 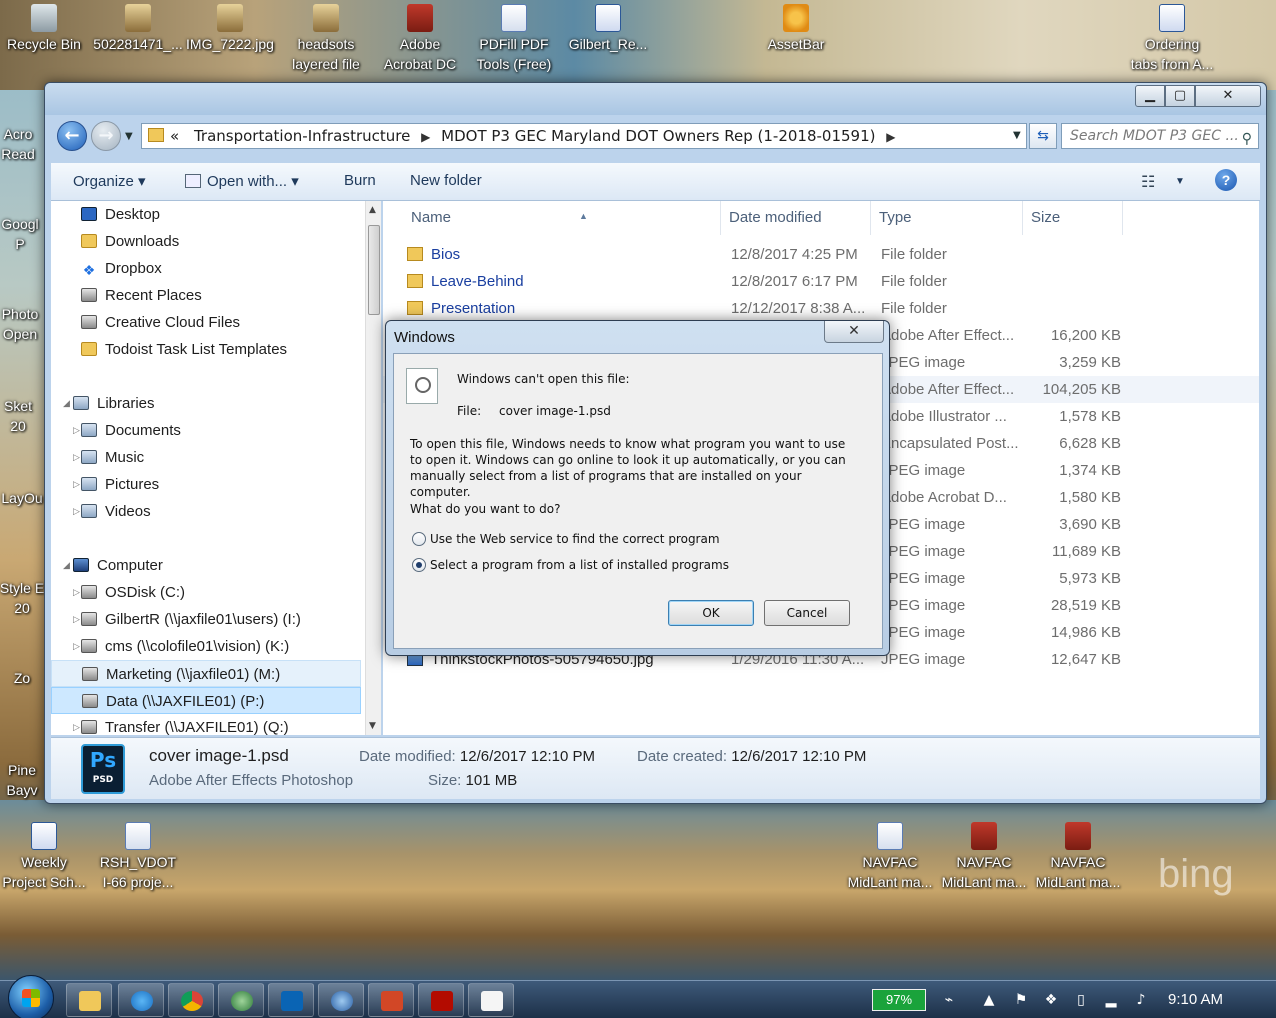 I want to click on file-row: Bios 12/8/2017 4:25 PM File folder, so click(x=821, y=254).